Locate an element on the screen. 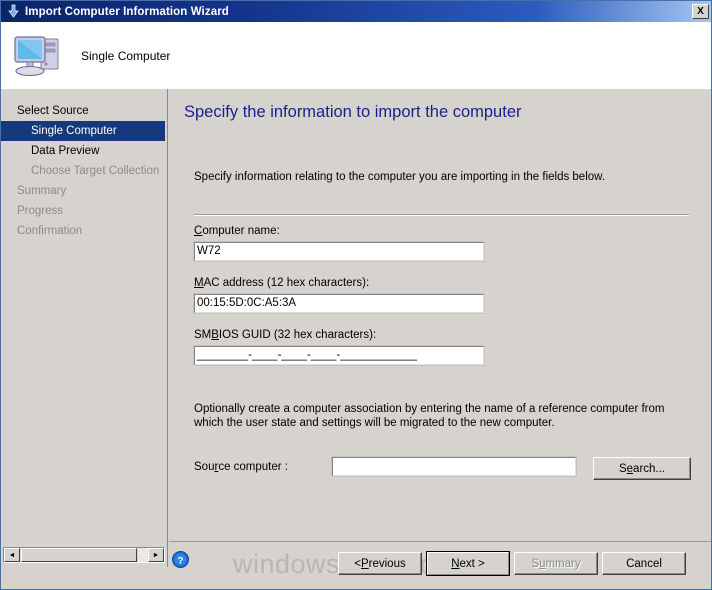 This screenshot has width=712, height=590. close-icon: X is located at coordinates (700, 11).